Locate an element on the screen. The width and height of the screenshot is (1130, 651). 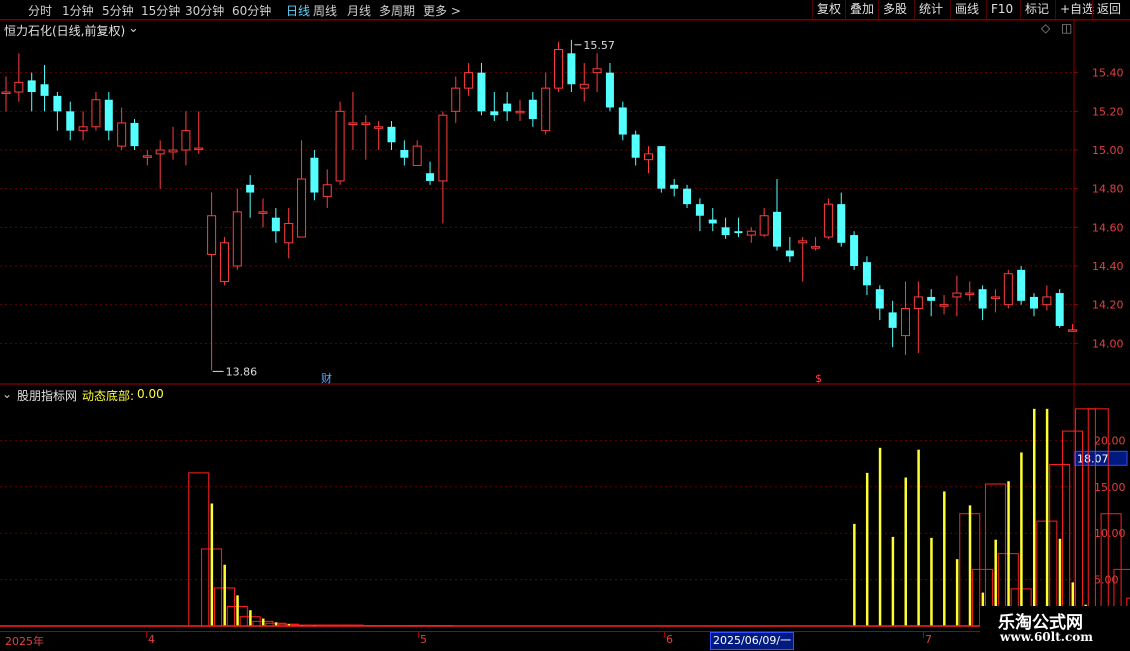
watermark: 乐淘公式网 www.60lt.com is located at coordinates (1055, 628).